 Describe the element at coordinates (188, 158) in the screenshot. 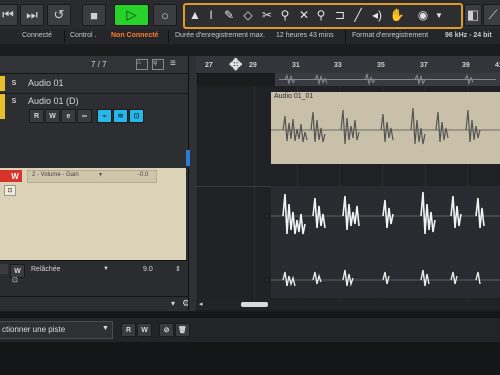

I see `vertical-scrollbar-thumb` at that location.